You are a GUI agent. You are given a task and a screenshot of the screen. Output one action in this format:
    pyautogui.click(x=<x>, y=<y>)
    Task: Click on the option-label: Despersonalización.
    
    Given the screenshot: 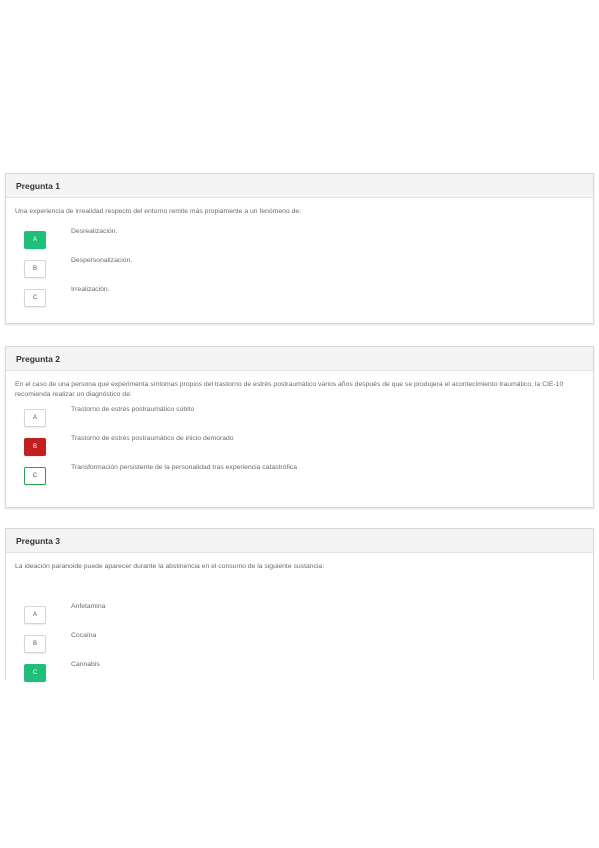 What is the action you would take?
    pyautogui.click(x=102, y=260)
    